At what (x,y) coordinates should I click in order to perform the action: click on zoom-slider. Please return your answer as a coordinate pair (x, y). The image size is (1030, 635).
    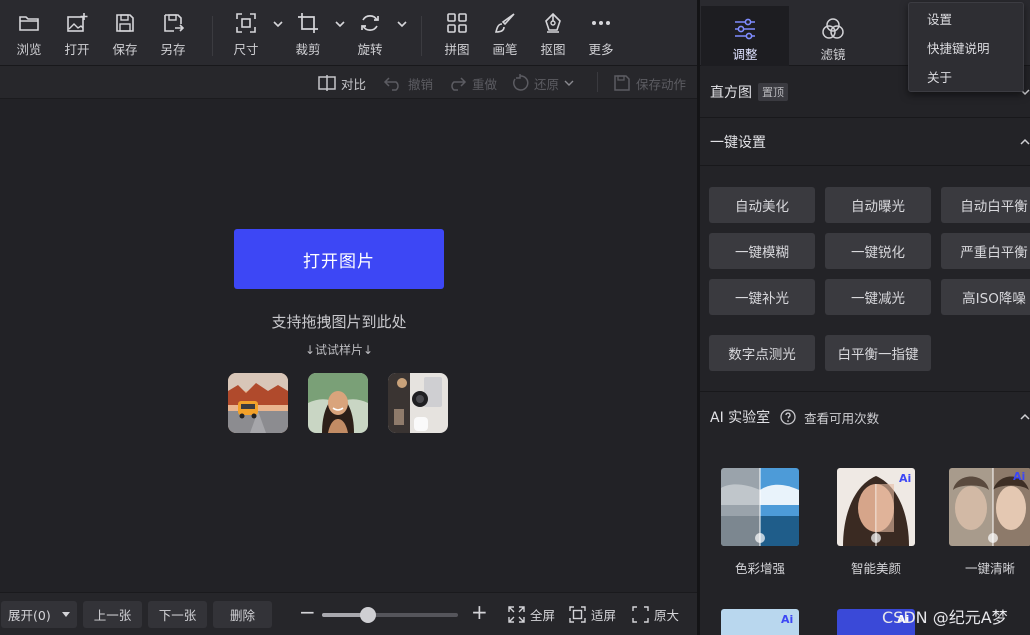
    Looking at the image, I should click on (390, 615).